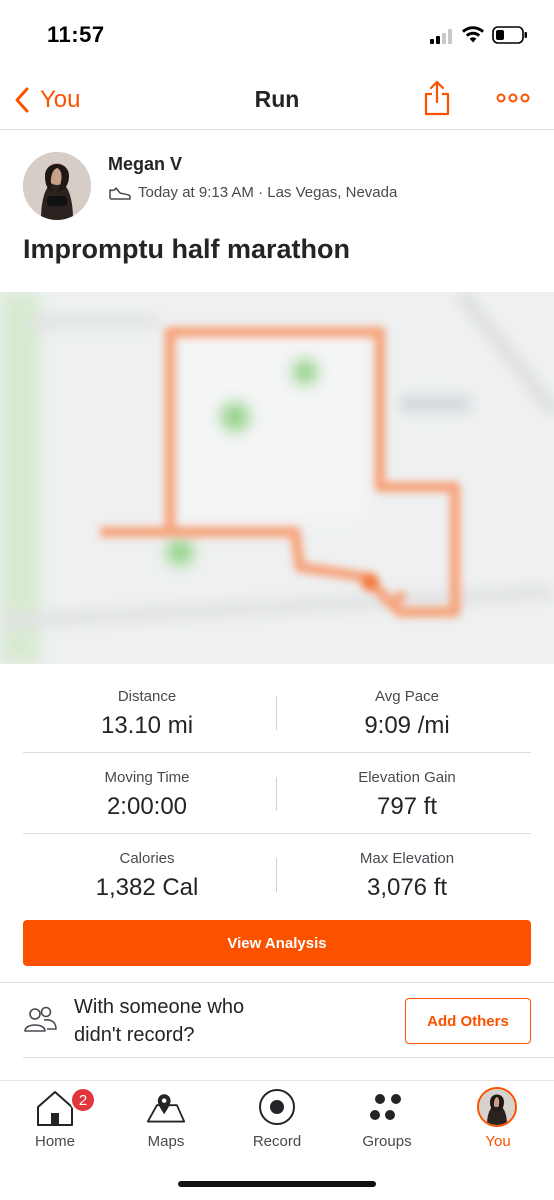  I want to click on chevron-left-icon, so click(22, 100).